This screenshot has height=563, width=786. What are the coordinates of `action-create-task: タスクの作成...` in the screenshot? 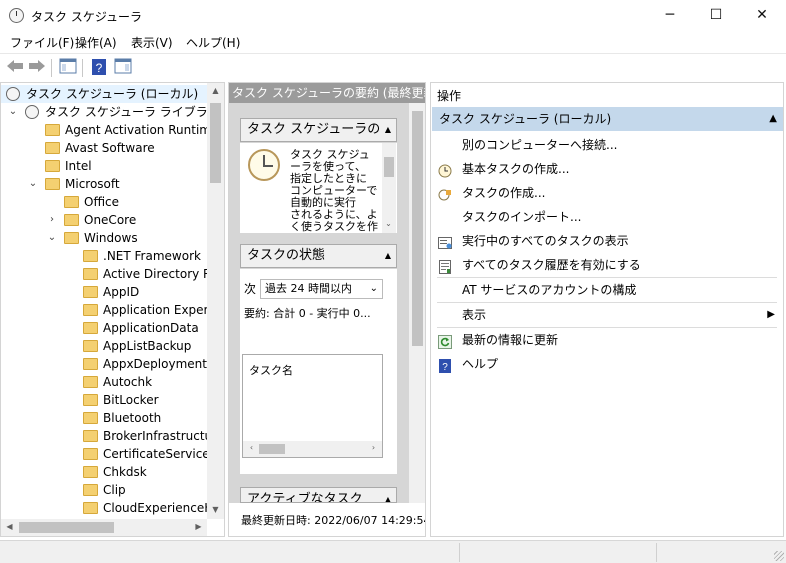 It's located at (606, 193).